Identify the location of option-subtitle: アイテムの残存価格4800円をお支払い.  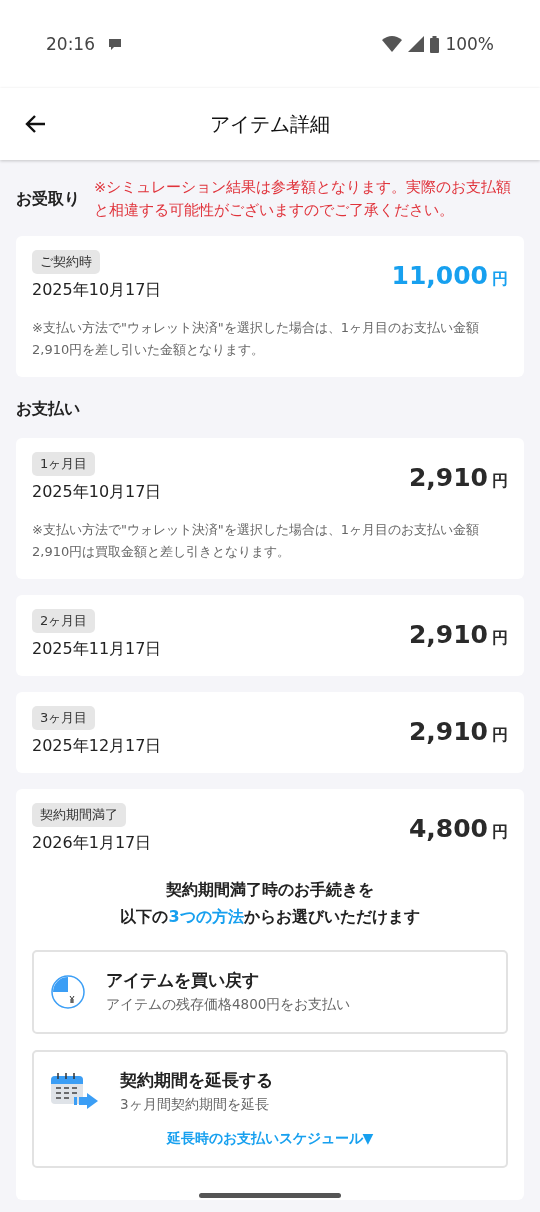
(228, 1005).